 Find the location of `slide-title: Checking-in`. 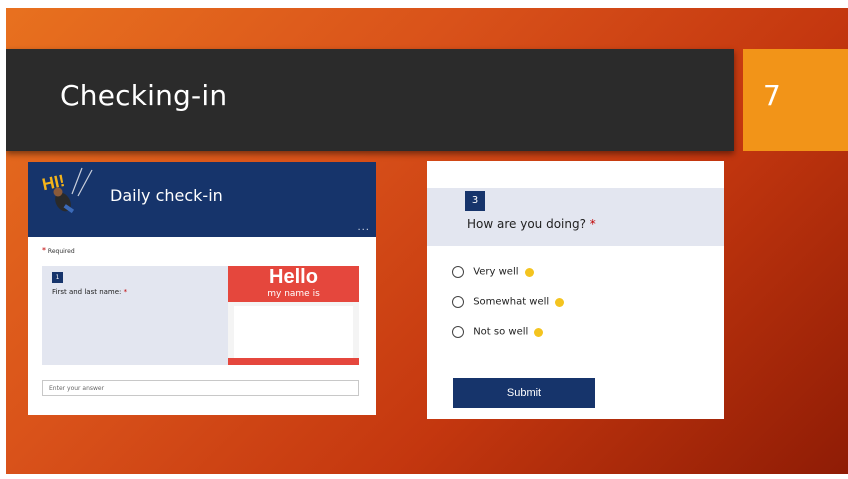

slide-title: Checking-in is located at coordinates (144, 95).